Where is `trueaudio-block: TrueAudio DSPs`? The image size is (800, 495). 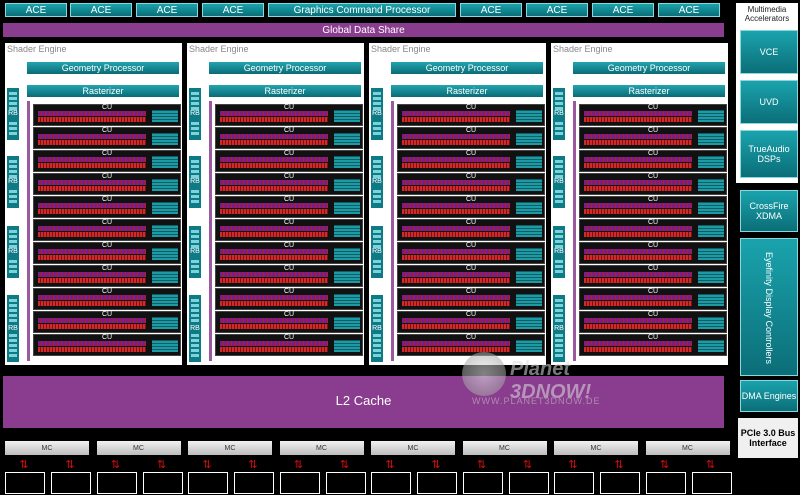
trueaudio-block: TrueAudio DSPs is located at coordinates (769, 154).